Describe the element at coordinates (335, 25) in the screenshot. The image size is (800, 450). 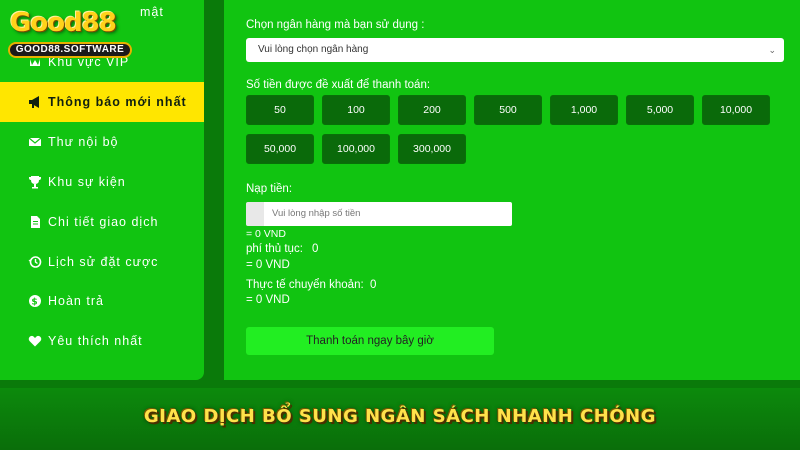
I see `bank-select-label: Chọn ngân hàng mà bạn sử dụng :` at that location.